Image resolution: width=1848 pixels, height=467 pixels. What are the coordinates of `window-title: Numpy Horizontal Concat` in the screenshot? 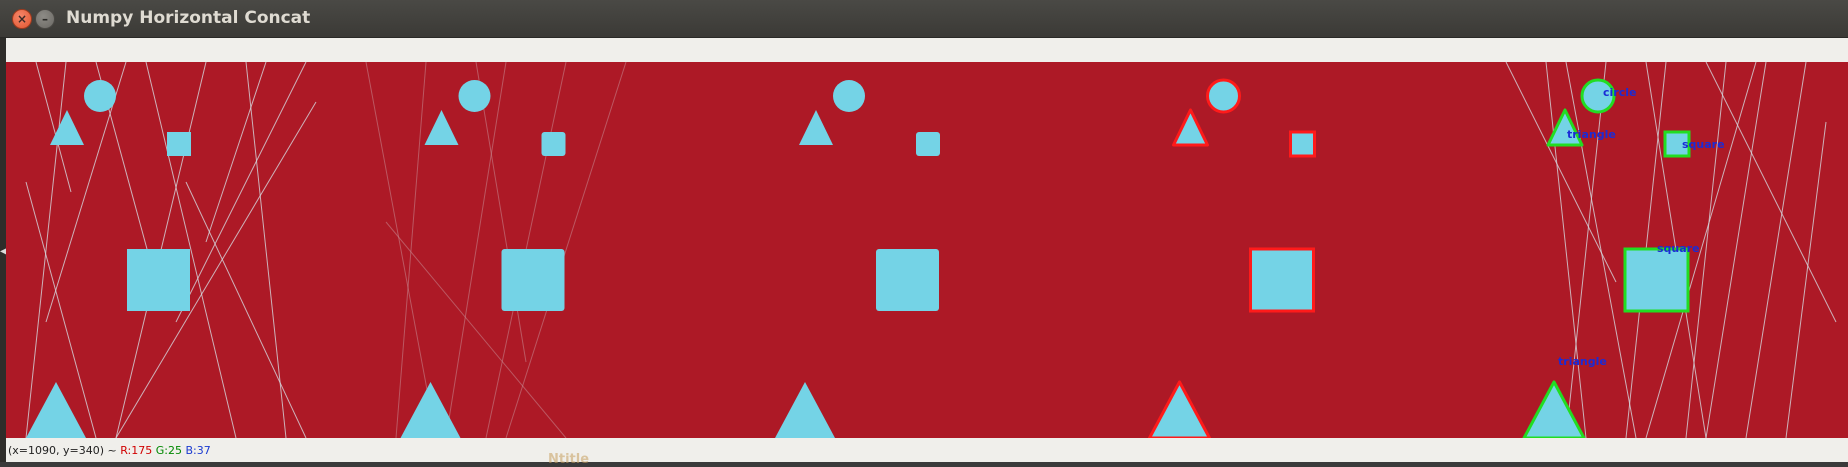 It's located at (188, 18).